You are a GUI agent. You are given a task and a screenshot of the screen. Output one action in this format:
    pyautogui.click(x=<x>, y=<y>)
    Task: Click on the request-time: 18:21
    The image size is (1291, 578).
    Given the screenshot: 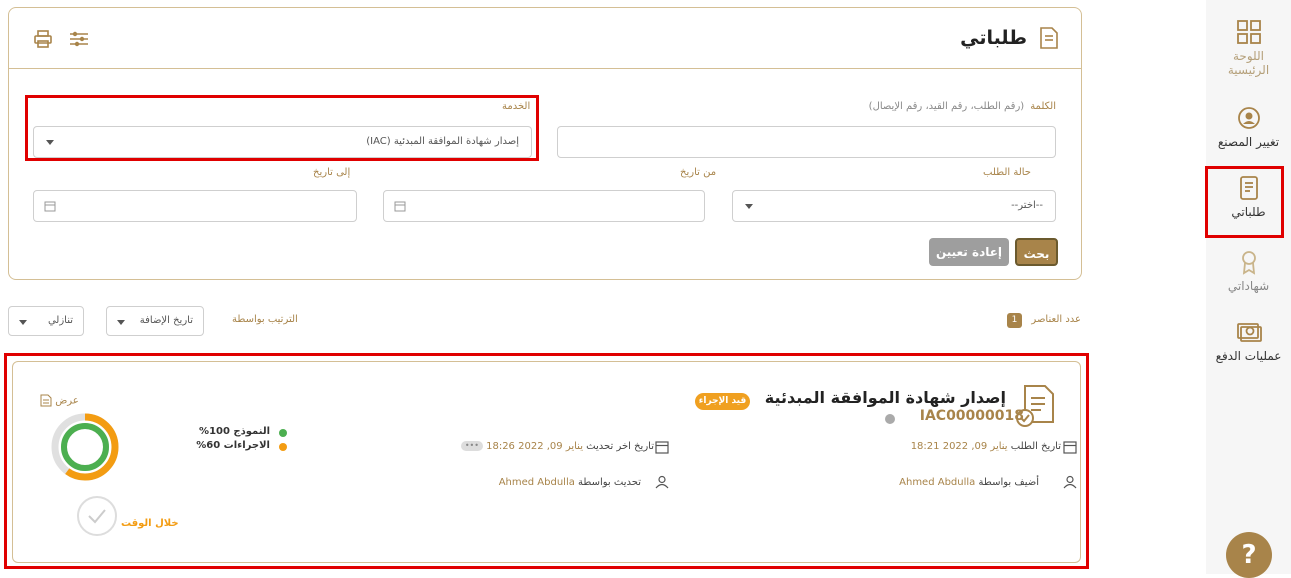 What is the action you would take?
    pyautogui.click(x=925, y=446)
    